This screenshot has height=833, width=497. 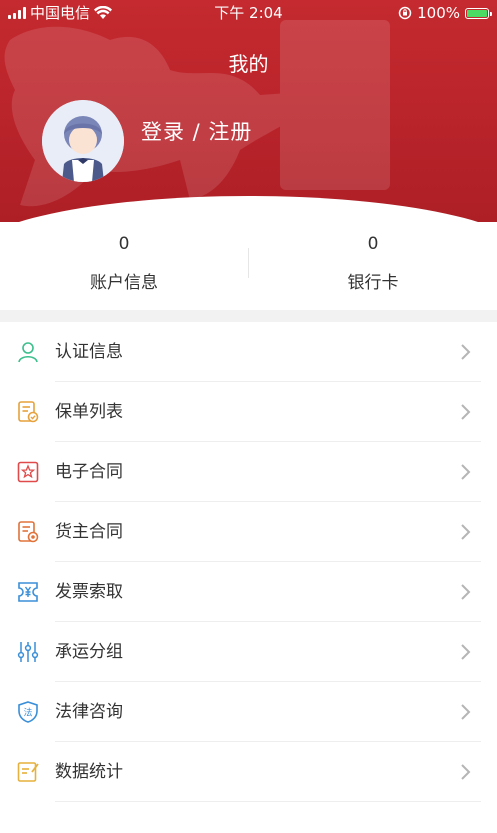 What do you see at coordinates (248, 64) in the screenshot?
I see `page-title: 我的` at bounding box center [248, 64].